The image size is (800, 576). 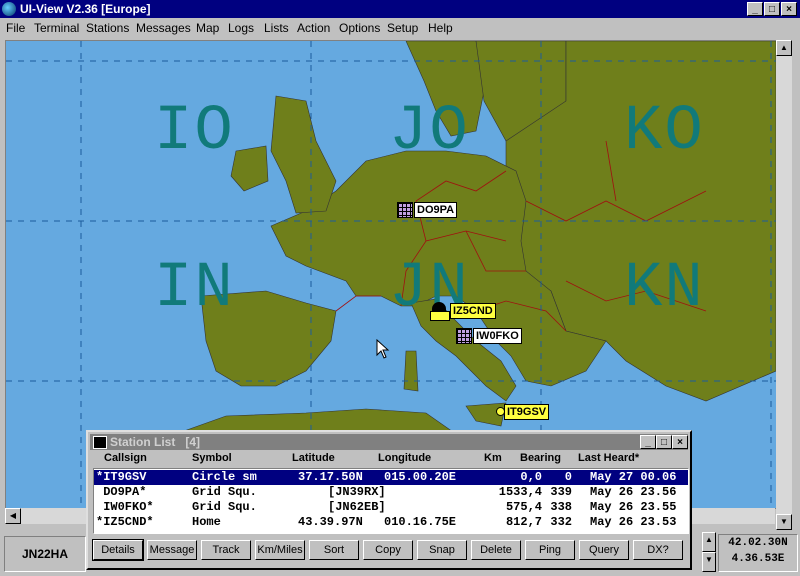 What do you see at coordinates (664, 442) in the screenshot?
I see `list-maximize-button: □` at bounding box center [664, 442].